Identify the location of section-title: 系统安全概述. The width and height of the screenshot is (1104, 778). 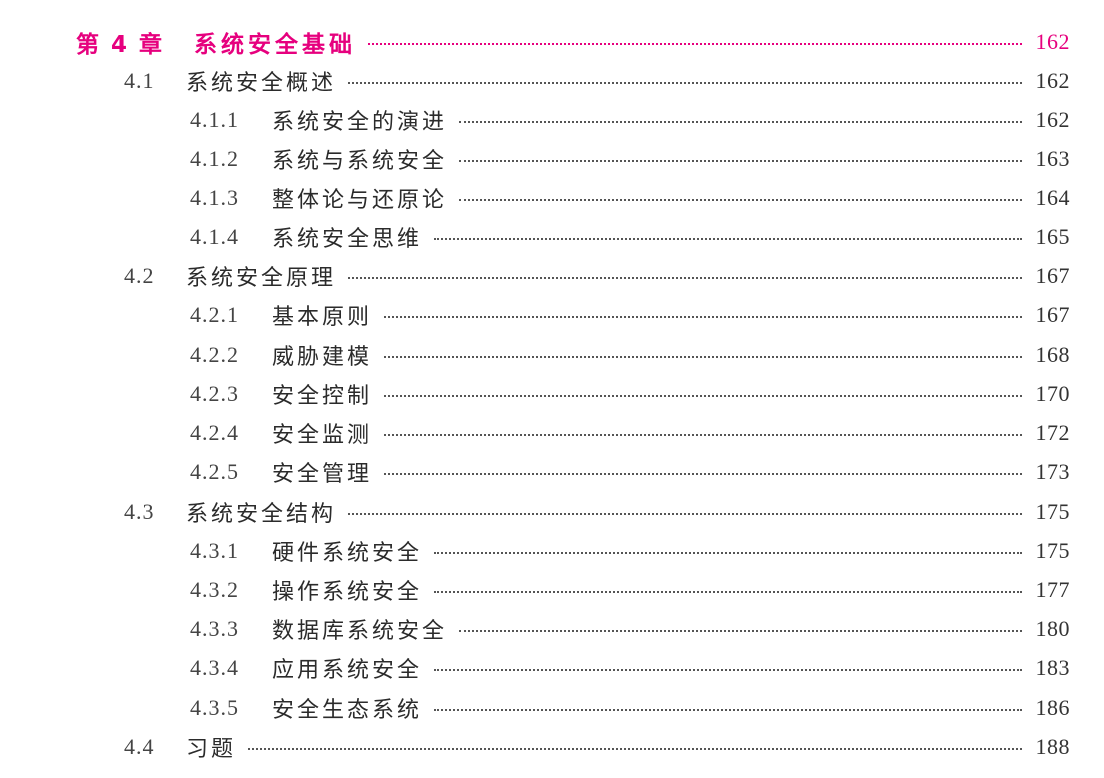
(261, 83).